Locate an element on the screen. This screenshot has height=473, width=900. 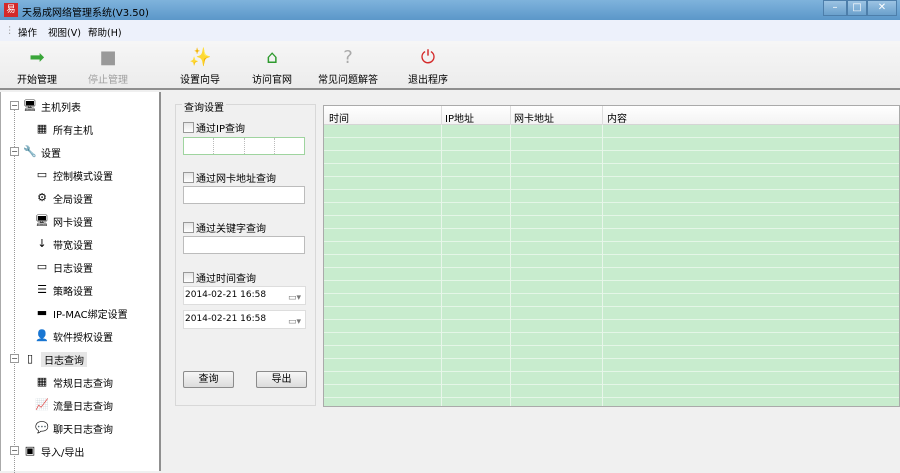
tree-item: ▯ 日志查询 is located at coordinates (55, 359).